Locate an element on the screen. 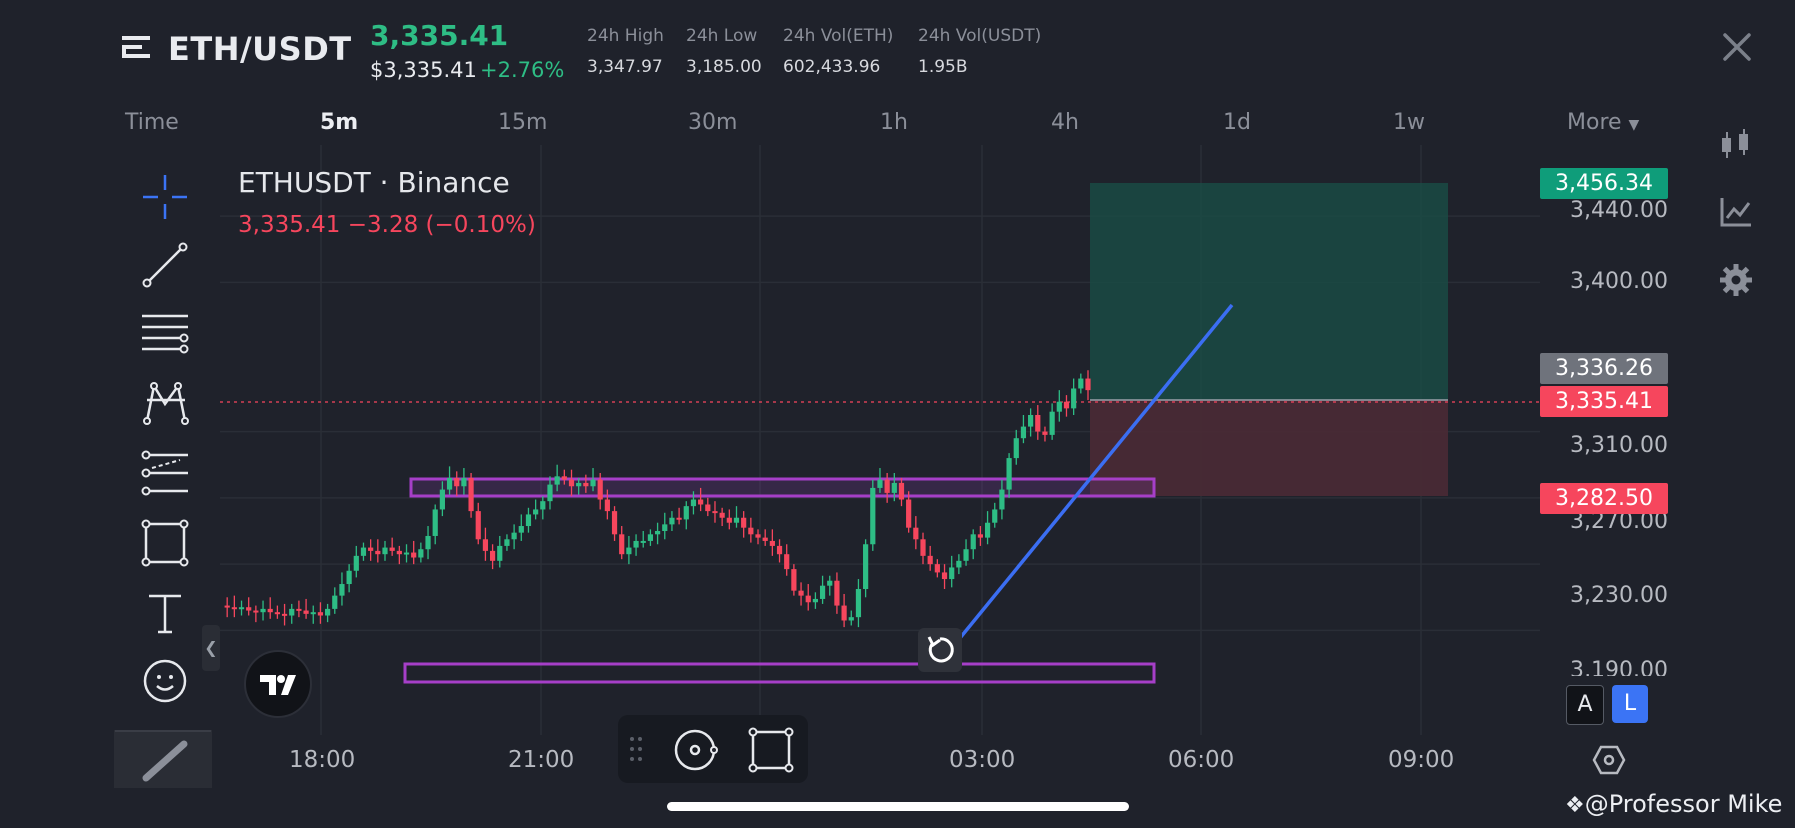 This screenshot has height=828, width=1795. stat-value-vol-usdt: 1.95B is located at coordinates (943, 67).